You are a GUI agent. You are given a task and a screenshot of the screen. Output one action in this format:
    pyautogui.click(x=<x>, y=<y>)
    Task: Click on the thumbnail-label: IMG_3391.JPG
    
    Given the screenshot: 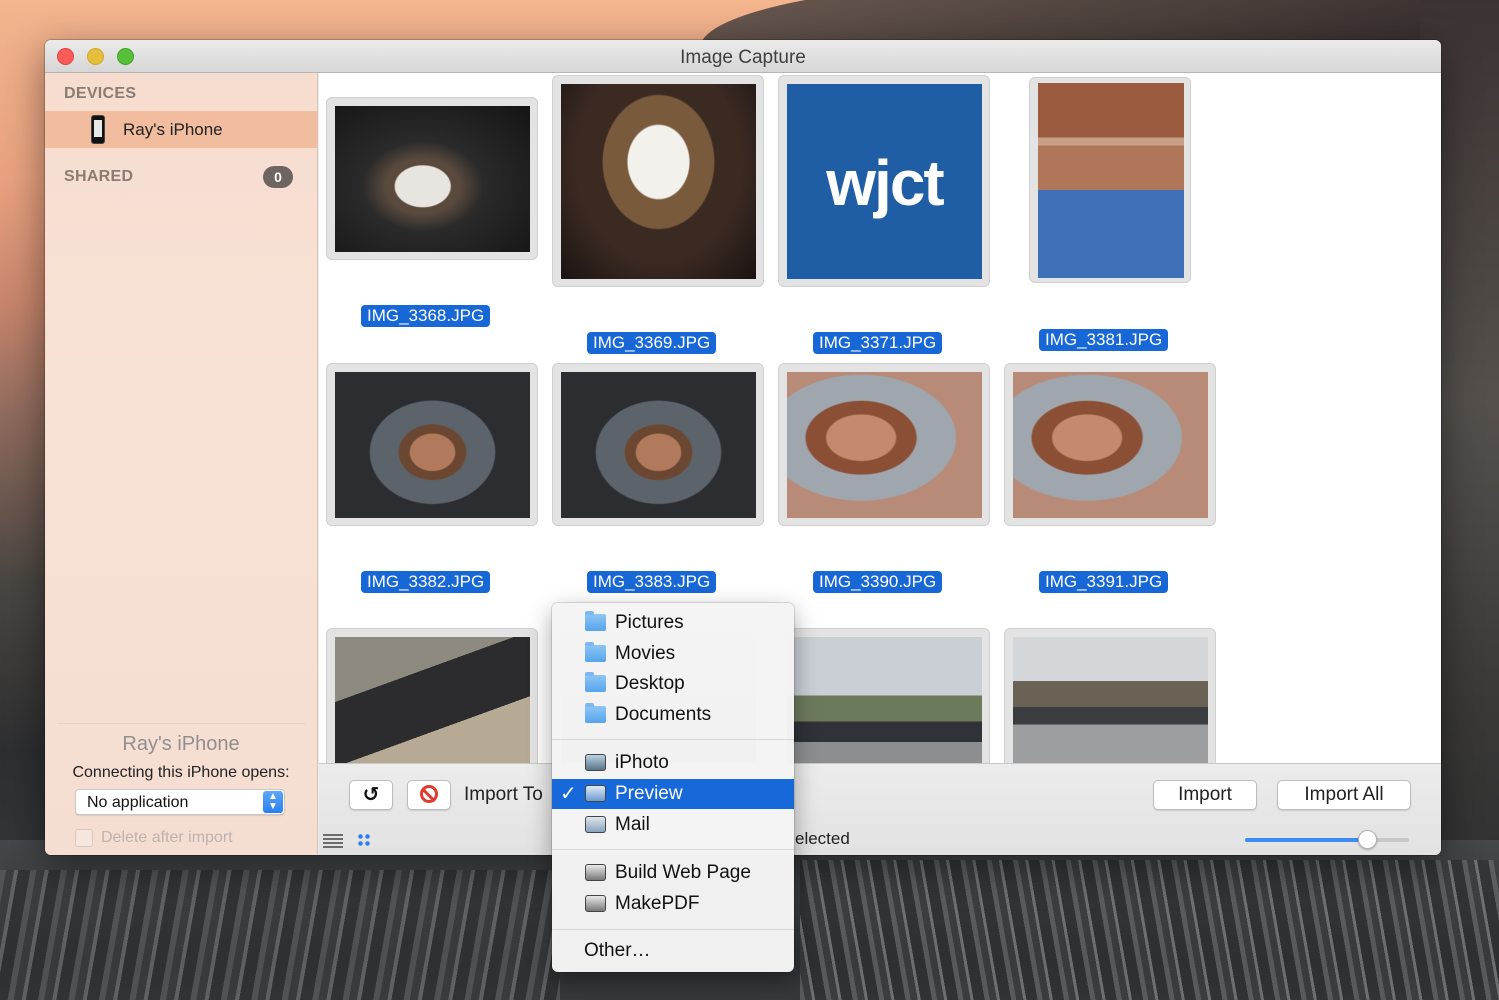 What is the action you would take?
    pyautogui.click(x=1104, y=582)
    